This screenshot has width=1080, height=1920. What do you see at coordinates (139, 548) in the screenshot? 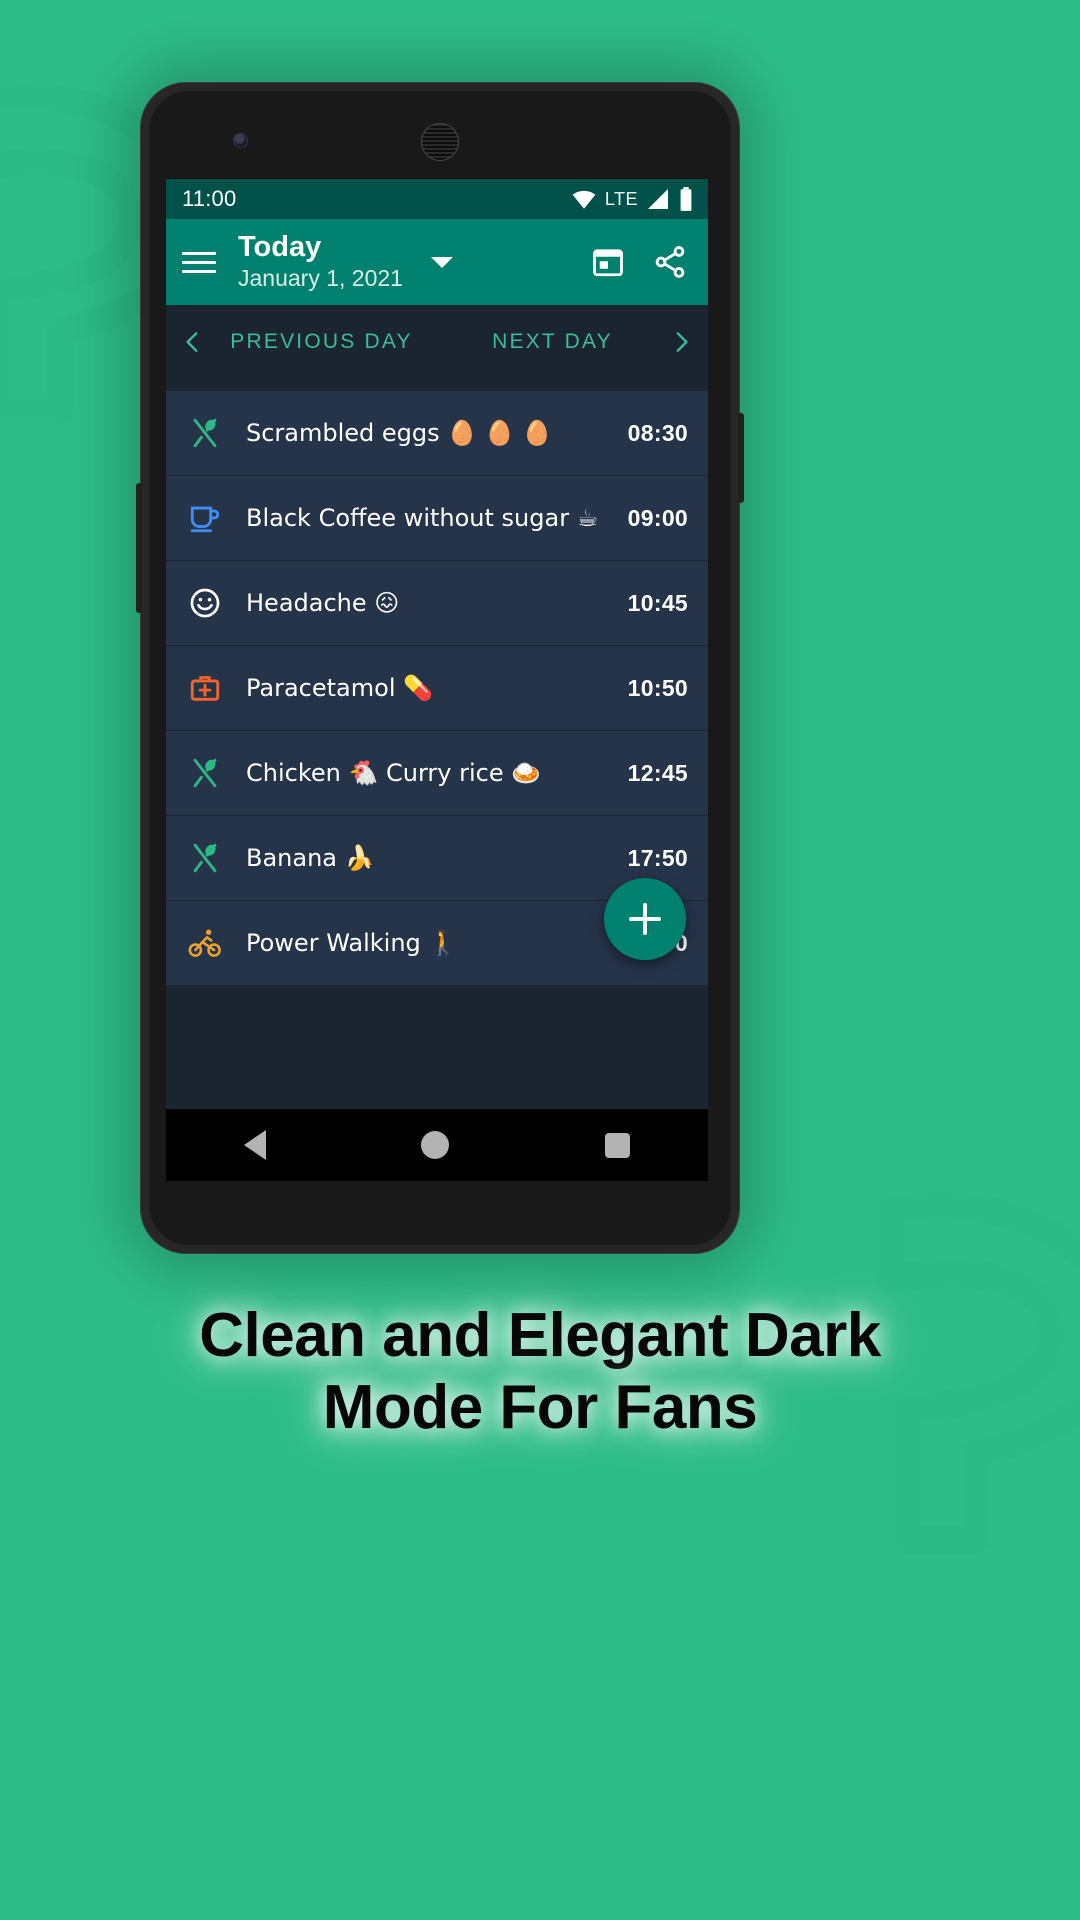
I see `volume-button` at bounding box center [139, 548].